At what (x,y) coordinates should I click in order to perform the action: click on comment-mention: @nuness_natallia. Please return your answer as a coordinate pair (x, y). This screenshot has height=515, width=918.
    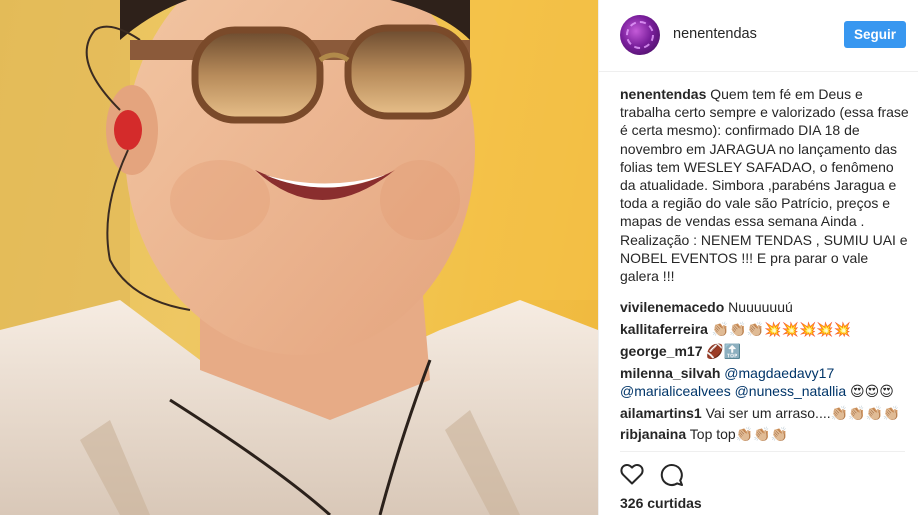
    Looking at the image, I should click on (791, 391).